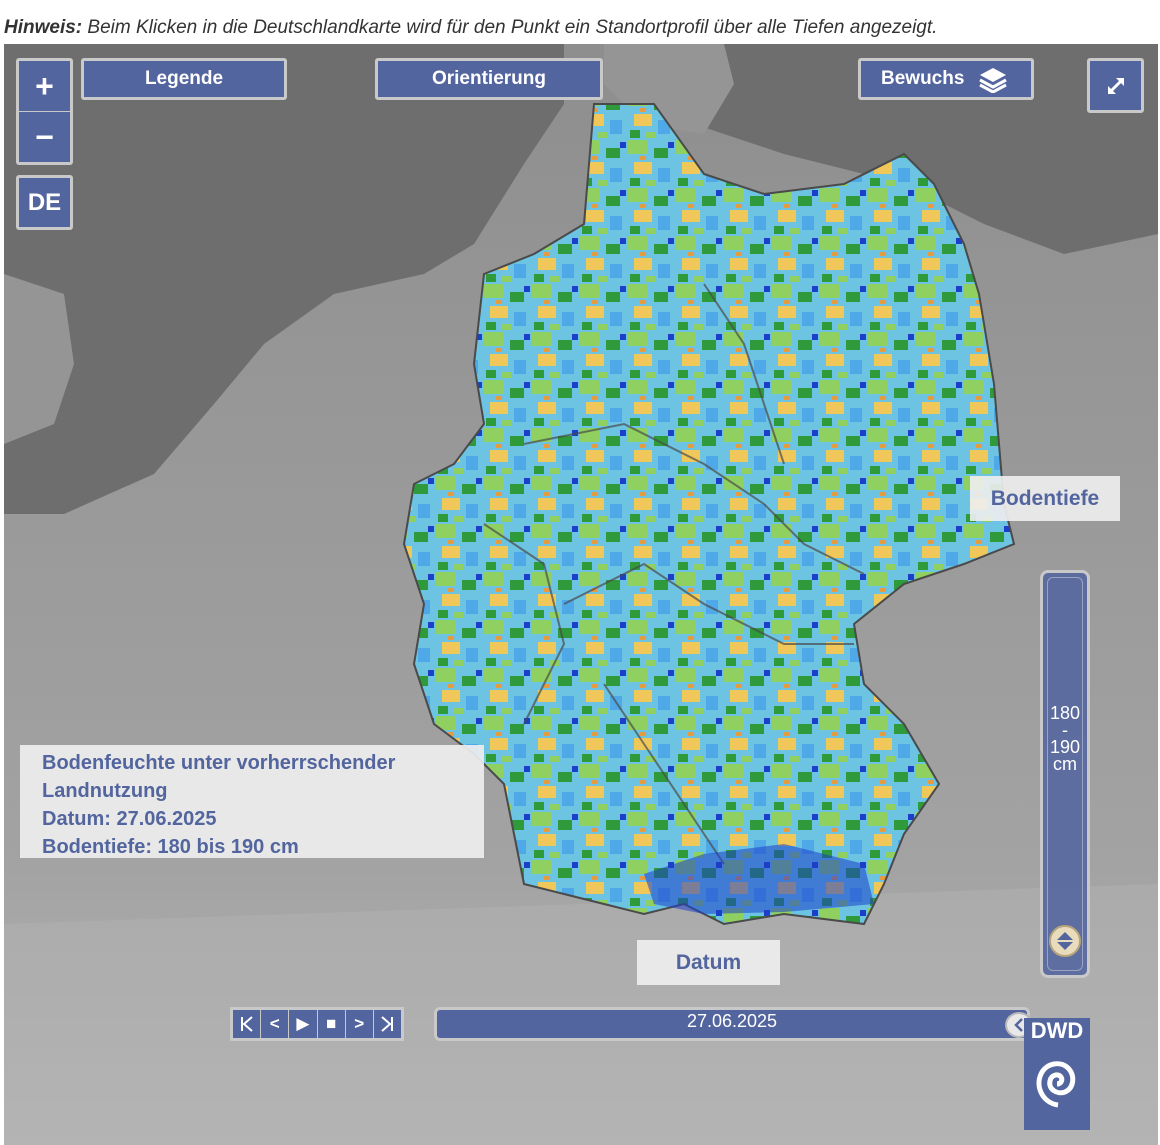 This screenshot has height=1145, width=1160. Describe the element at coordinates (105, 791) in the screenshot. I see `info-title-line2: Landnutzung` at that location.